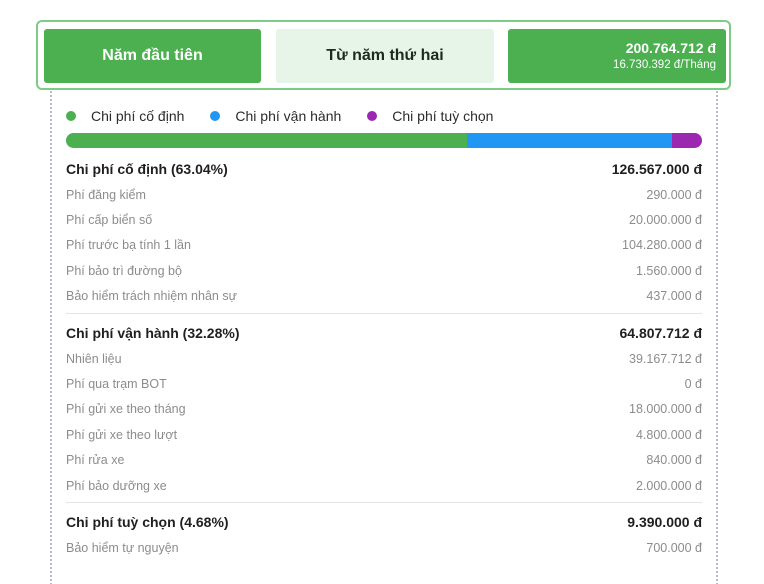  I want to click on cost-label: Bảo hiểm tự nguyện, so click(122, 547).